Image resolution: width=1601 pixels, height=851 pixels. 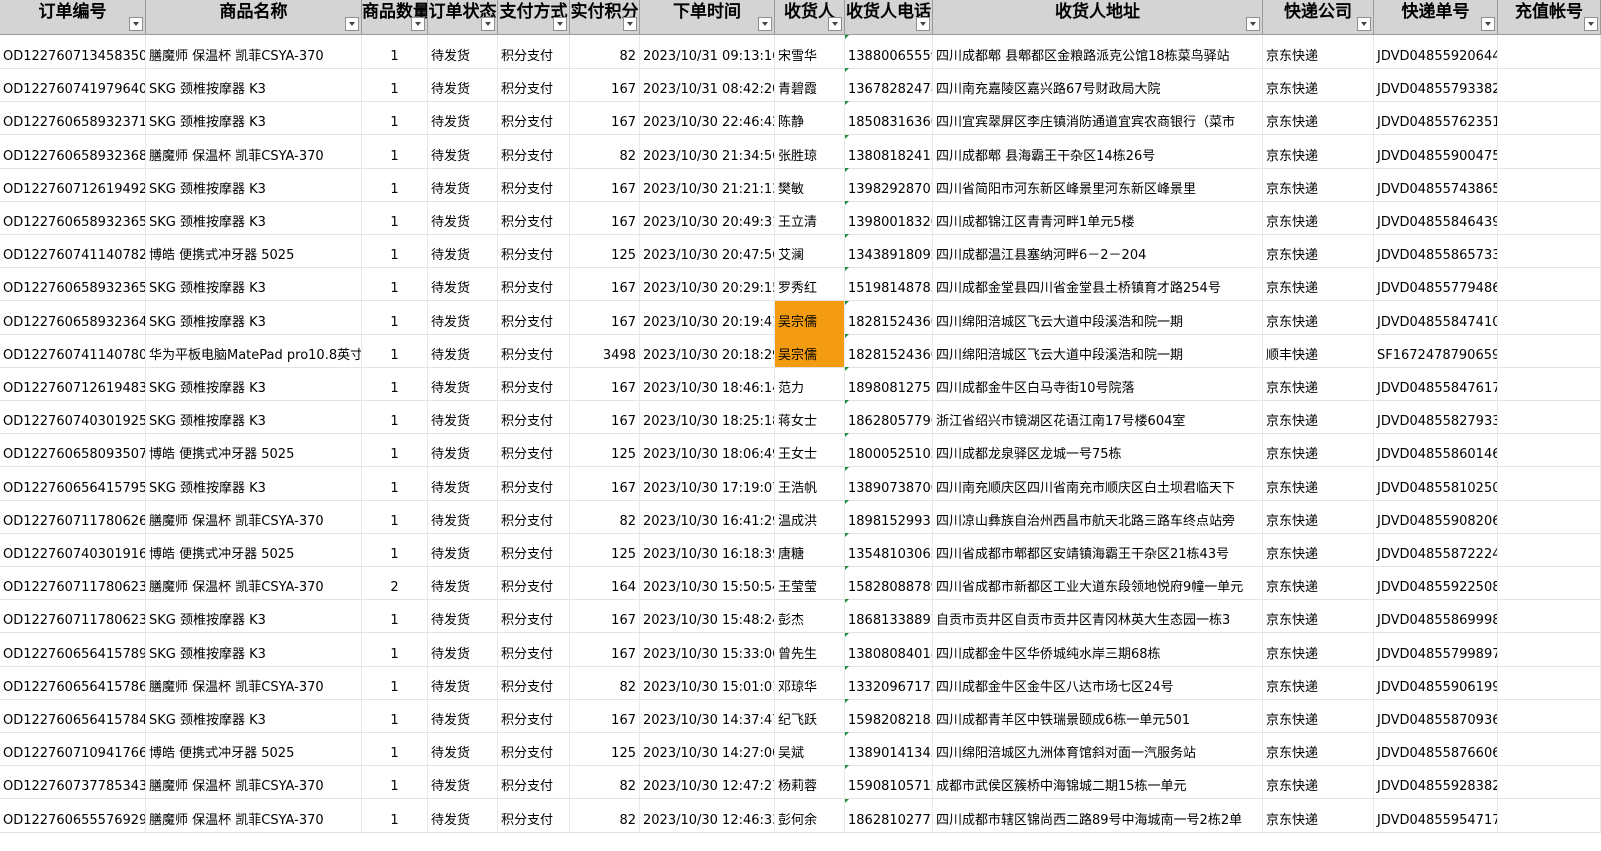 I want to click on recipient-address-cell: 四川成都市辖区锦尚西二路89号中海城南一号2栋2单, so click(x=1098, y=815).